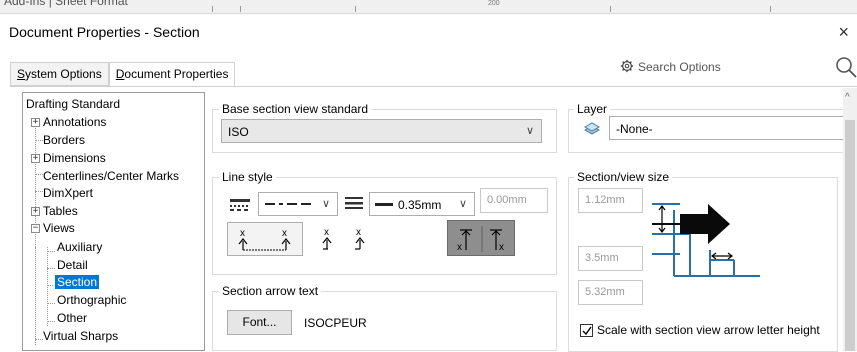 Image resolution: width=857 pixels, height=352 pixels. Describe the element at coordinates (77, 283) in the screenshot. I see `tree-item-section: Section` at that location.